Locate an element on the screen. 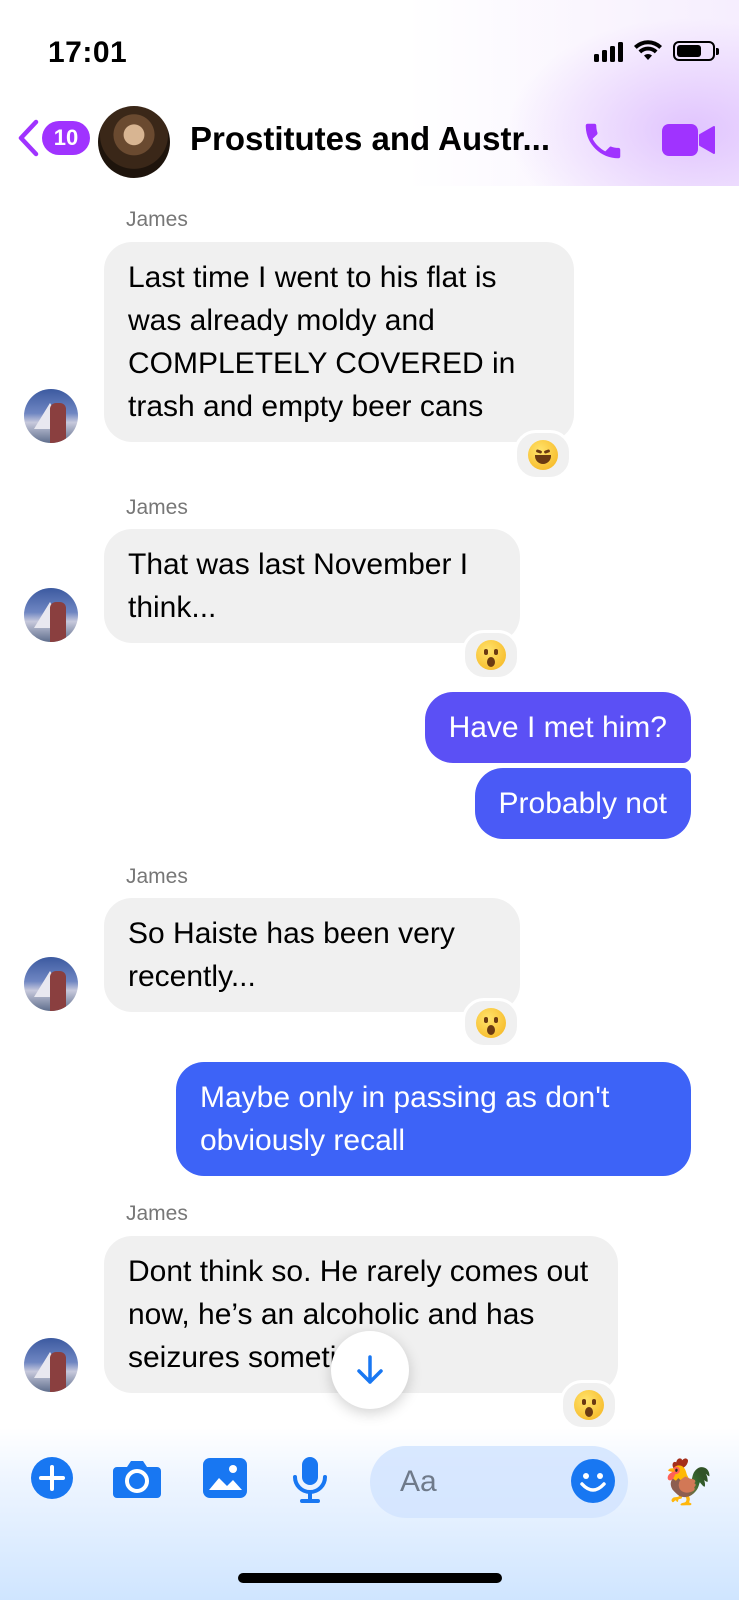 Image resolution: width=739 pixels, height=1600 pixels. smiley-icon is located at coordinates (593, 1483).